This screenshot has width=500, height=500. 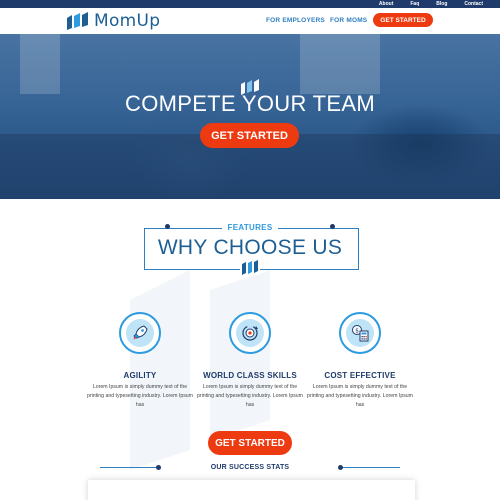 What do you see at coordinates (250, 227) in the screenshot?
I see `features-eyebrow: FEATURES` at bounding box center [250, 227].